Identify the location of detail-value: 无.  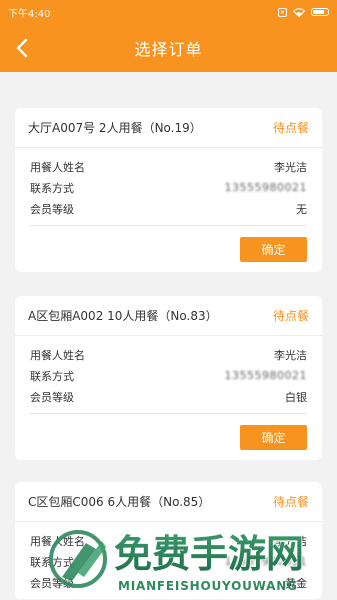
(301, 209).